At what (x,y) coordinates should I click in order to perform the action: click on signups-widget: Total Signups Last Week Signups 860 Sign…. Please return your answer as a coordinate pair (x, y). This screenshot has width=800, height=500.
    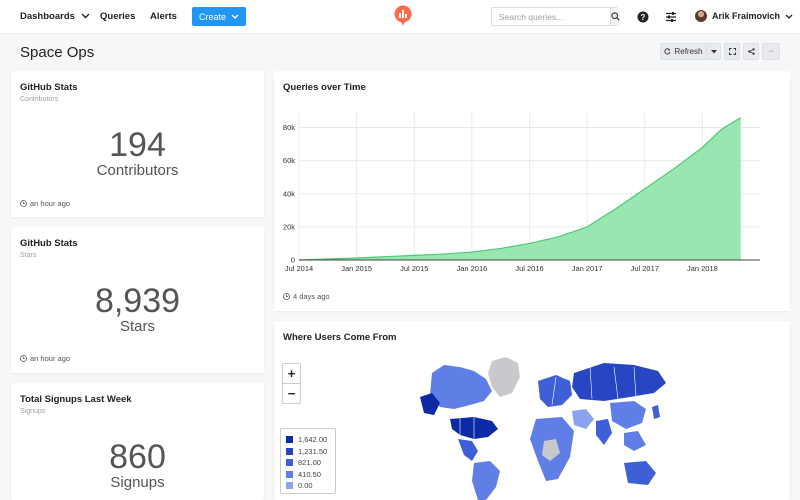
    Looking at the image, I should click on (137, 441).